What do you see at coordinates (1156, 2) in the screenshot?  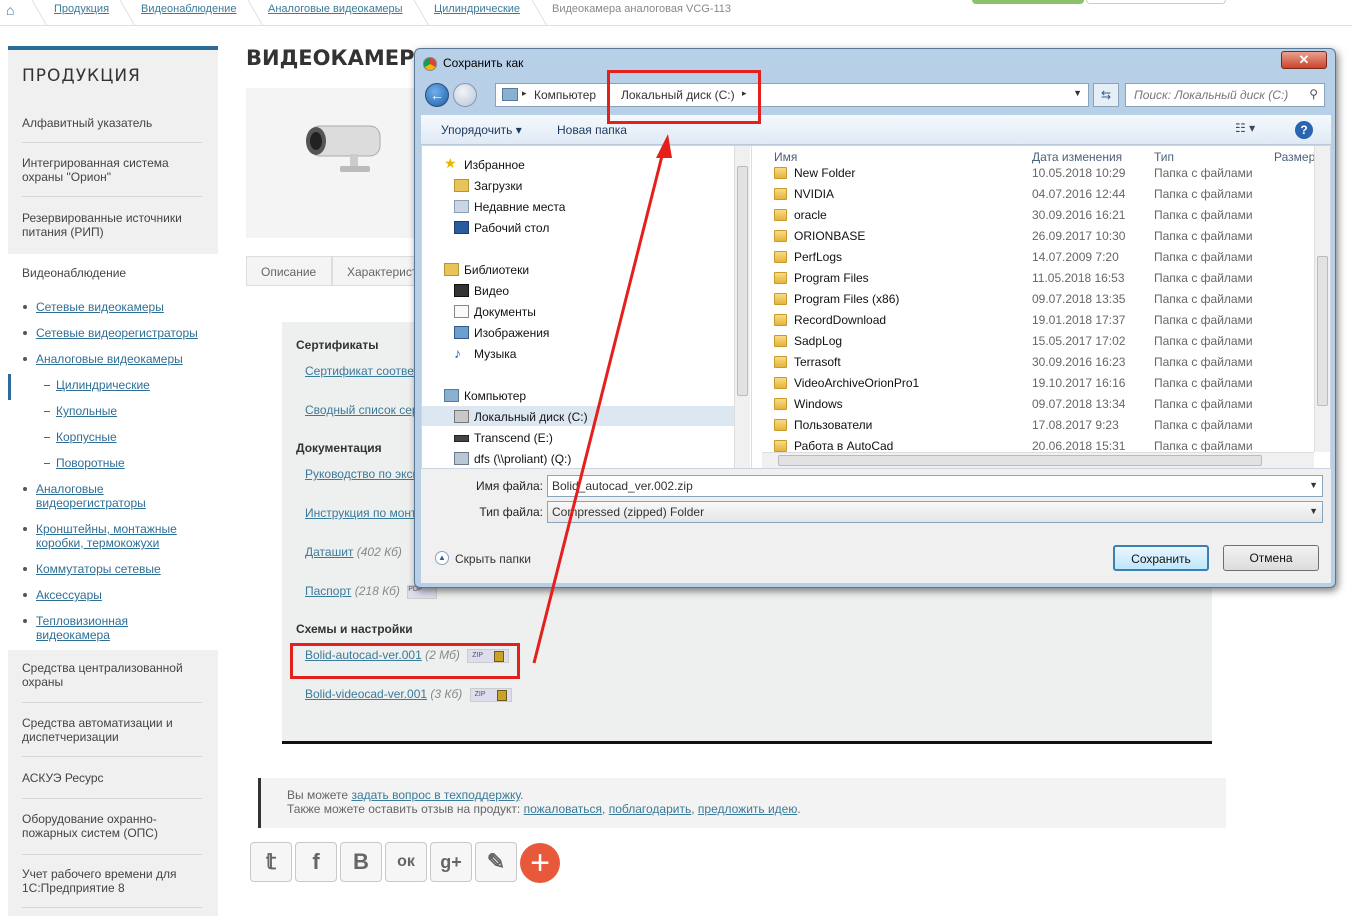 I see `top-button` at bounding box center [1156, 2].